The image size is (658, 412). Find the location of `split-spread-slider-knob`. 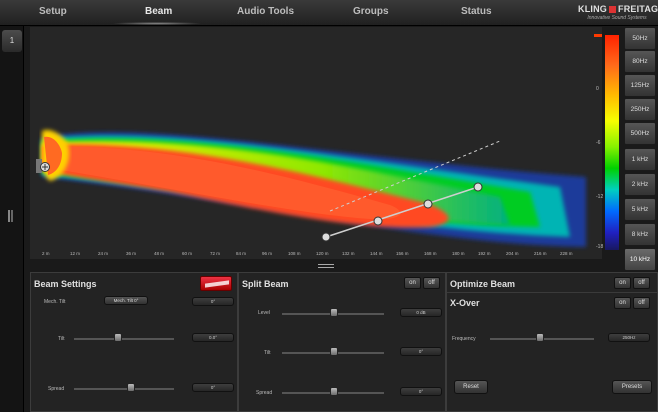

split-spread-slider-knob is located at coordinates (334, 391).